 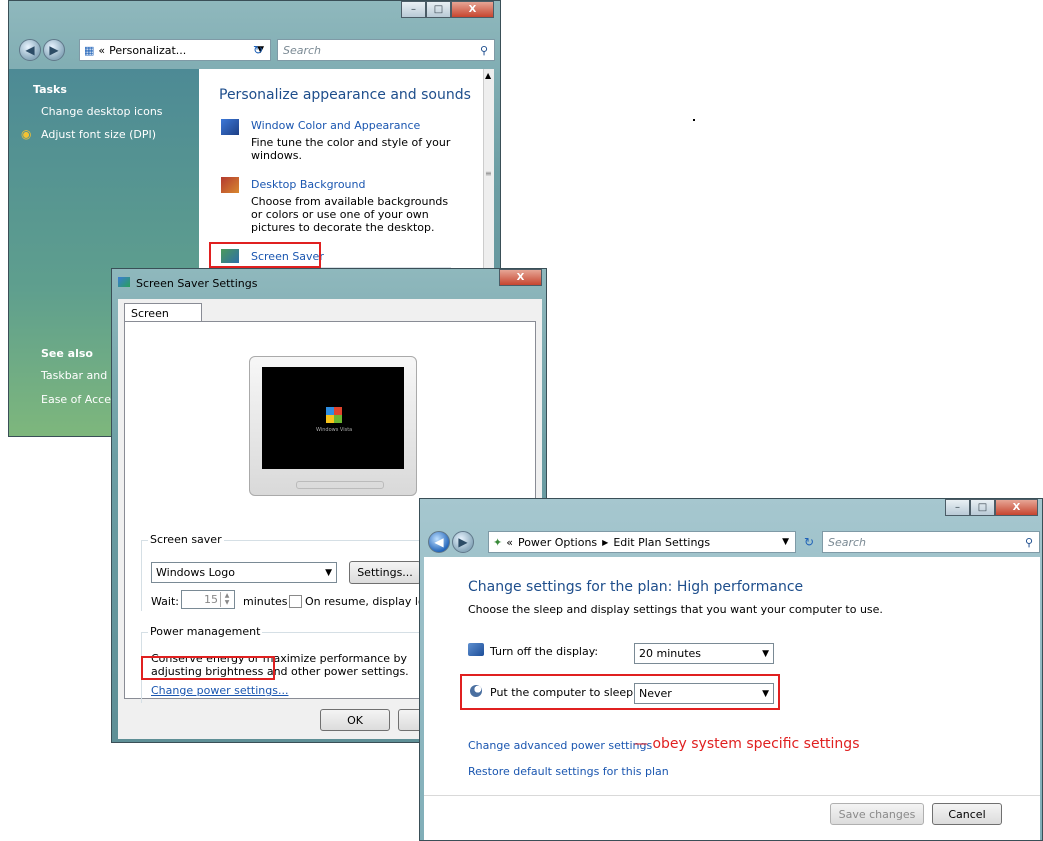 I want to click on advanced-power-settings-link: Change advanced power settings, so click(x=560, y=745).